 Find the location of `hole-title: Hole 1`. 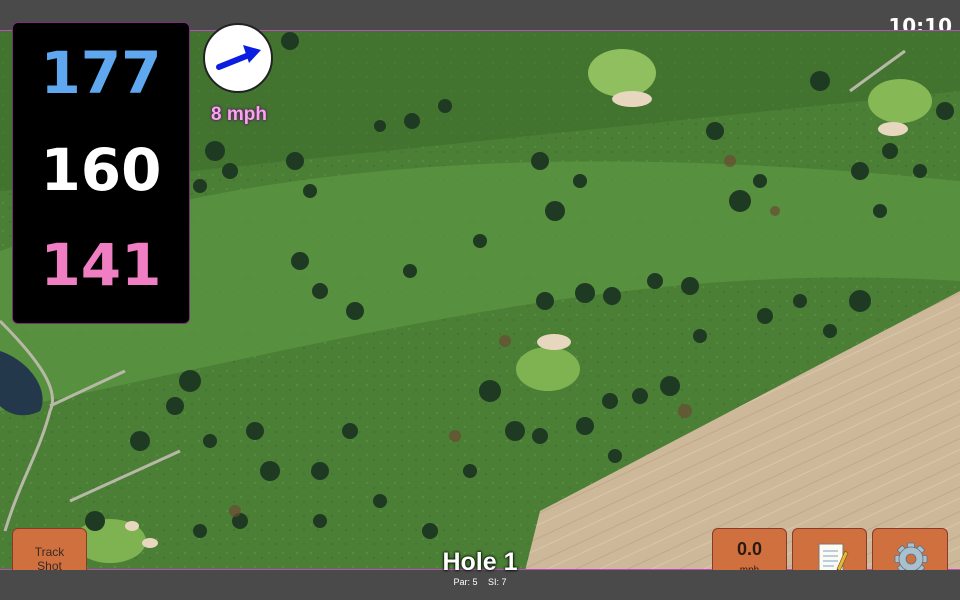

hole-title: Hole 1 is located at coordinates (480, 562).